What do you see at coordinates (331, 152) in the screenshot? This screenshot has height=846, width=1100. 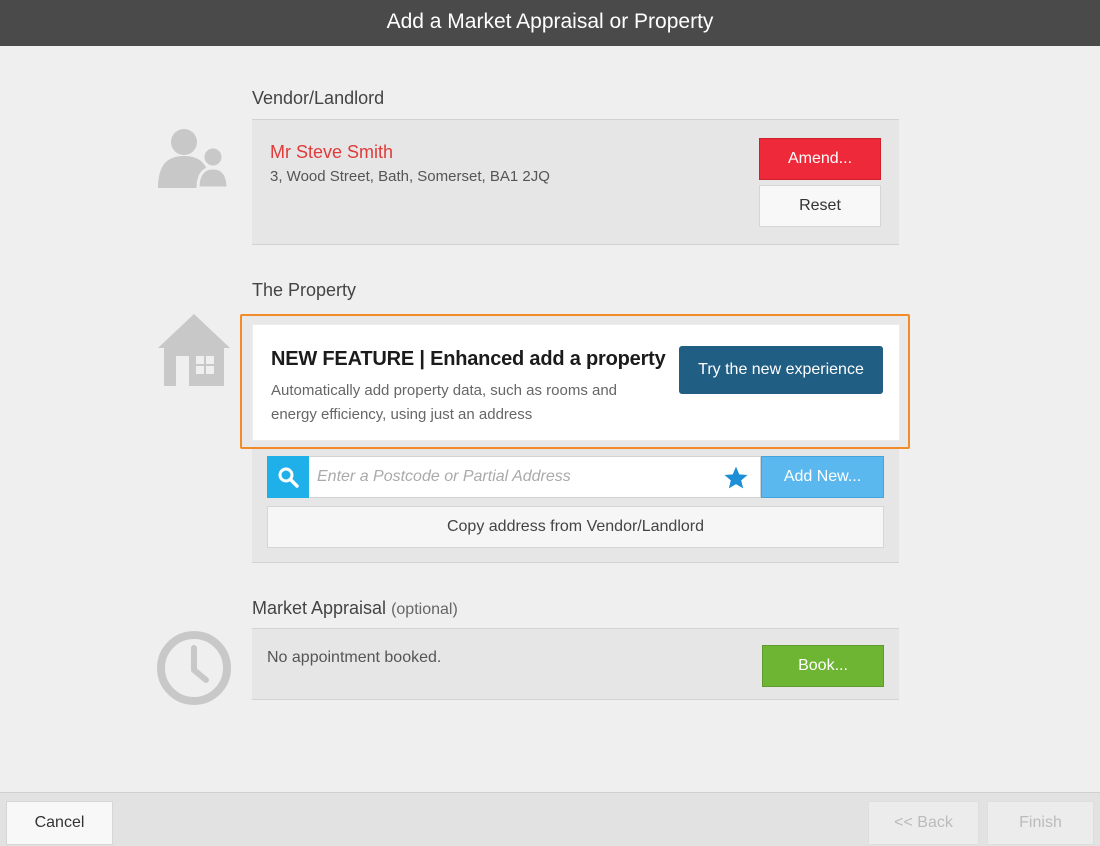 I see `vendor-name: Mr Steve Smith` at bounding box center [331, 152].